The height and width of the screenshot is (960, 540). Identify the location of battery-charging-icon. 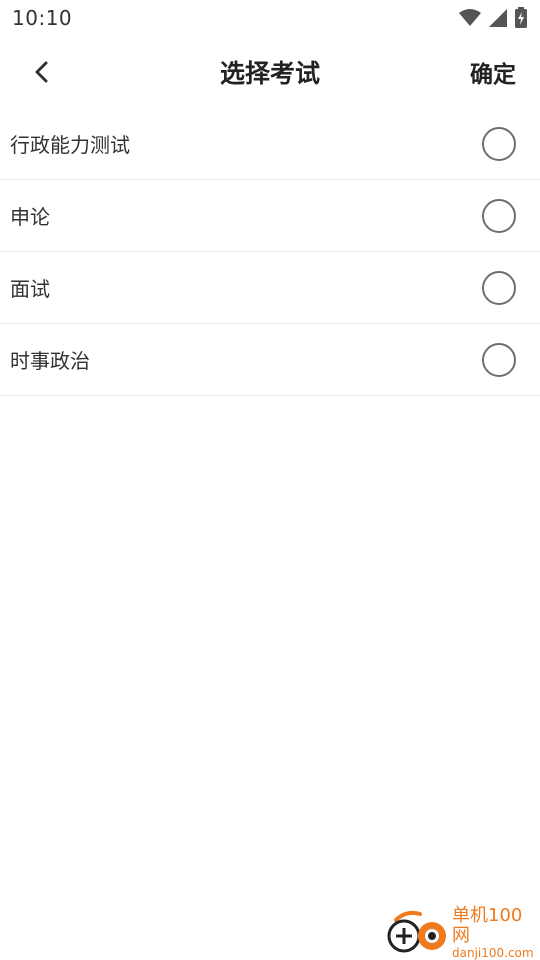
(521, 17).